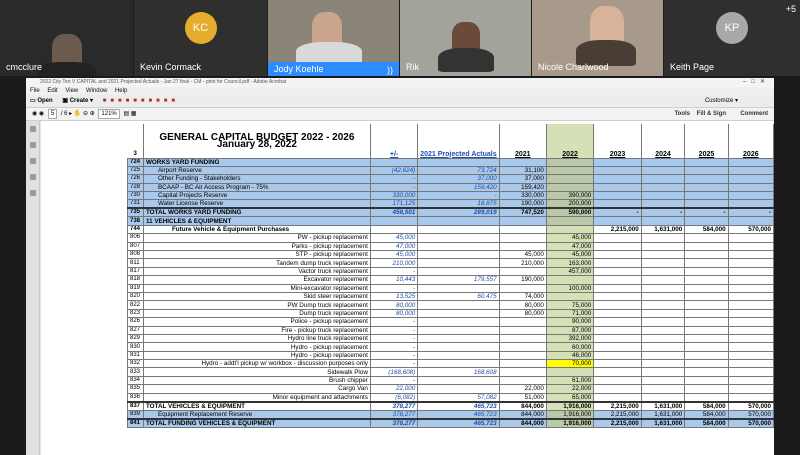  I want to click on menu-window: Window, so click(96, 91).